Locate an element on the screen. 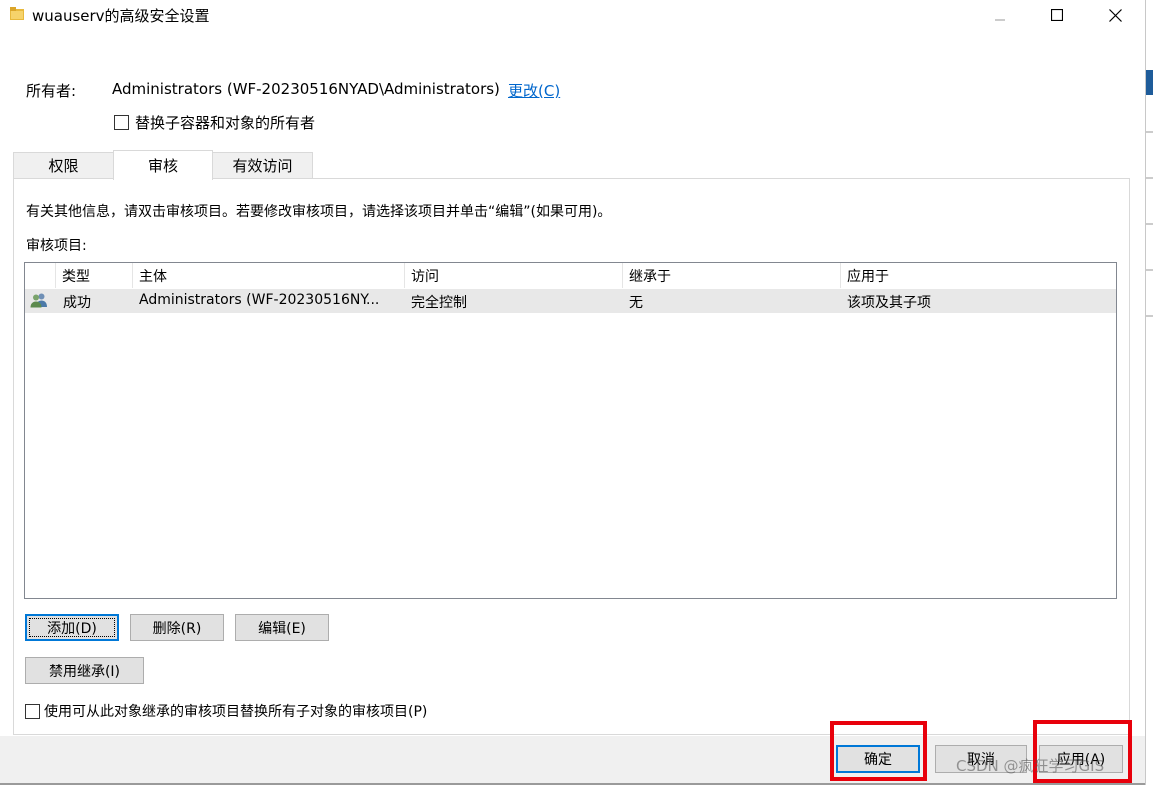 This screenshot has height=785, width=1153. users-icon is located at coordinates (39, 300).